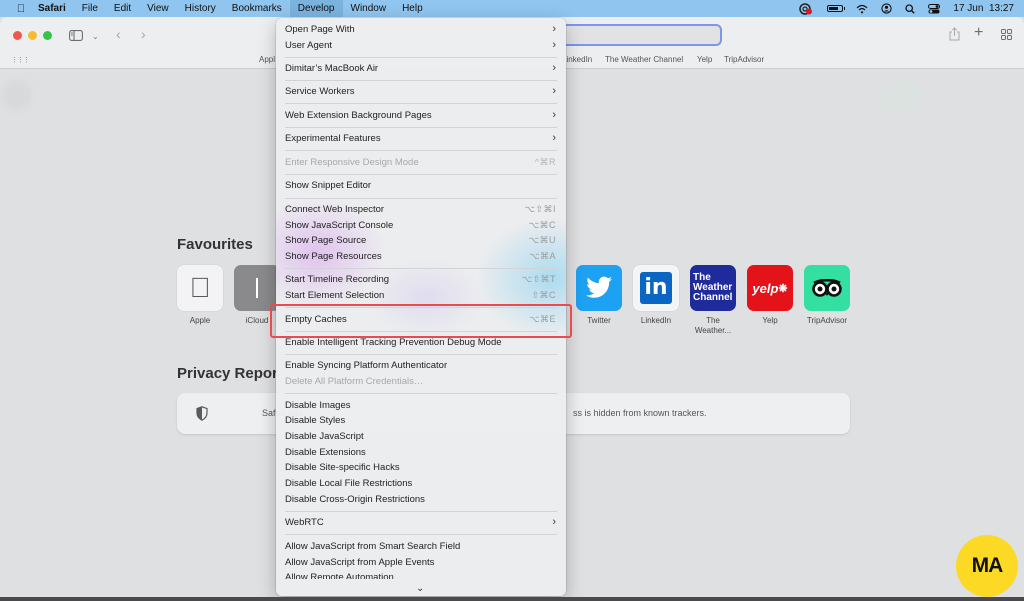 The image size is (1024, 601). Describe the element at coordinates (335, 209) in the screenshot. I see `menu-item-label: Connect Web Inspector` at that location.